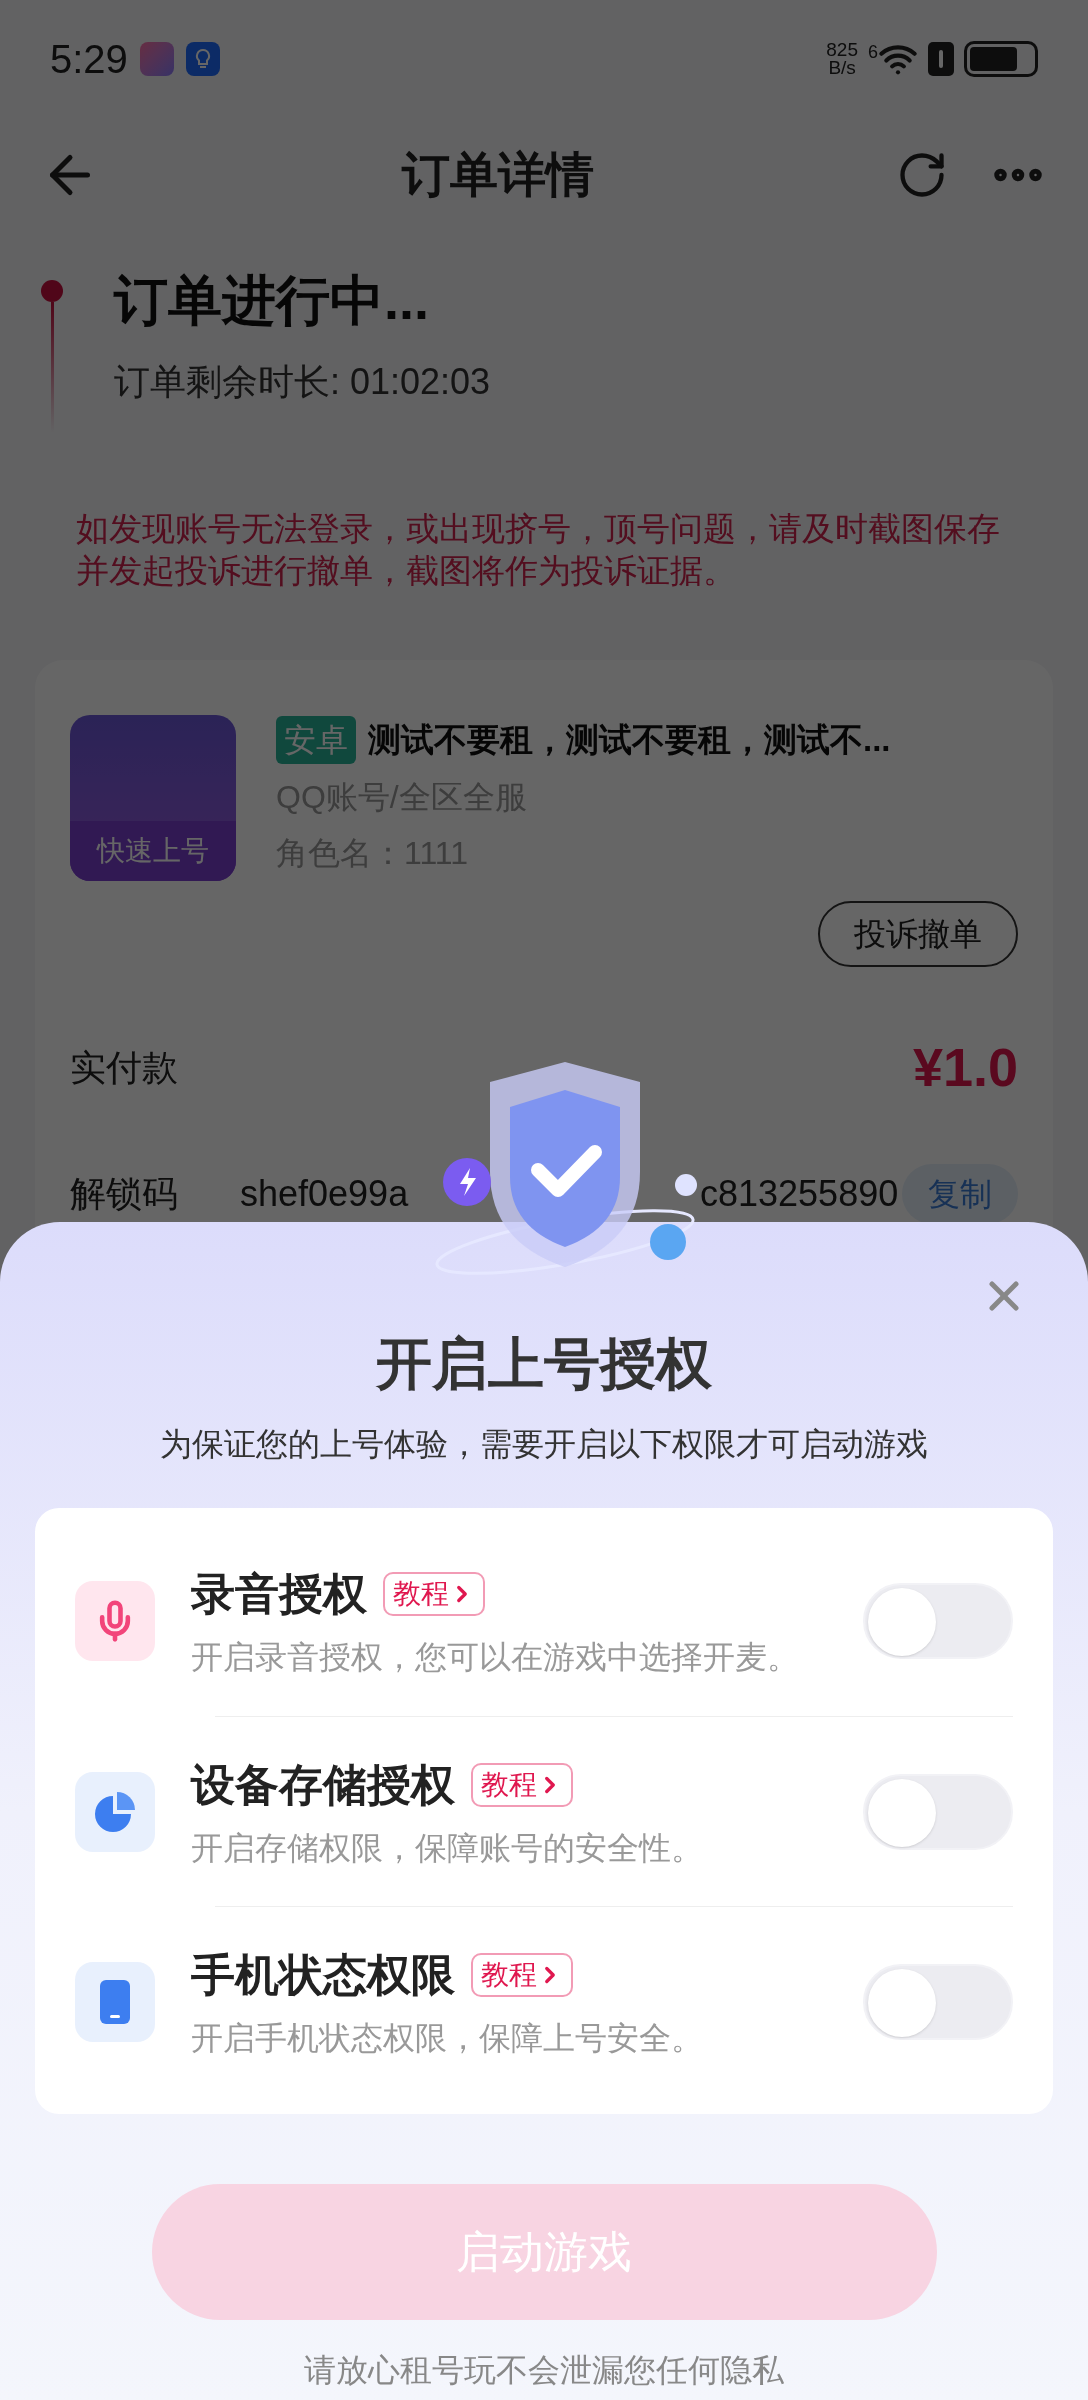 This screenshot has width=1088, height=2400. I want to click on network-speed-unit: B/s, so click(842, 68).